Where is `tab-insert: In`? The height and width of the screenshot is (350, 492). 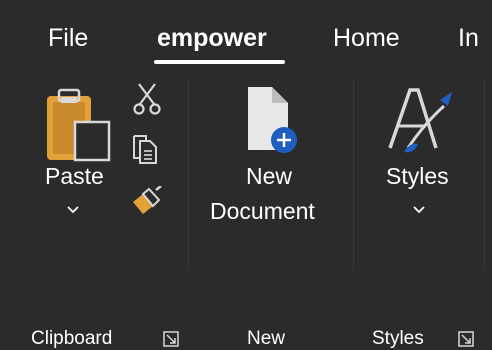
tab-insert: In is located at coordinates (468, 38).